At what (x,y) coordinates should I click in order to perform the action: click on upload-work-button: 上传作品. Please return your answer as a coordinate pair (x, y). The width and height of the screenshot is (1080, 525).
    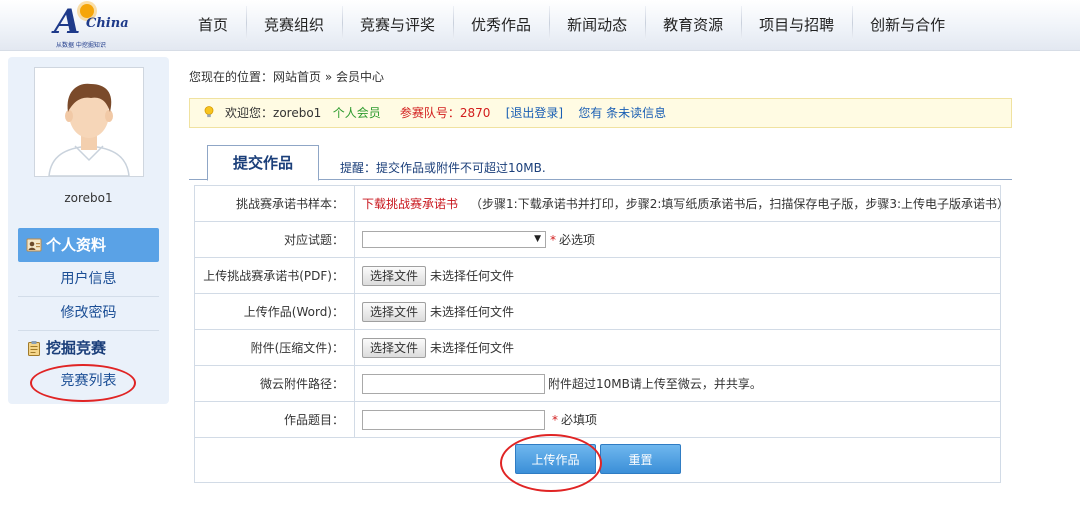
    Looking at the image, I should click on (555, 459).